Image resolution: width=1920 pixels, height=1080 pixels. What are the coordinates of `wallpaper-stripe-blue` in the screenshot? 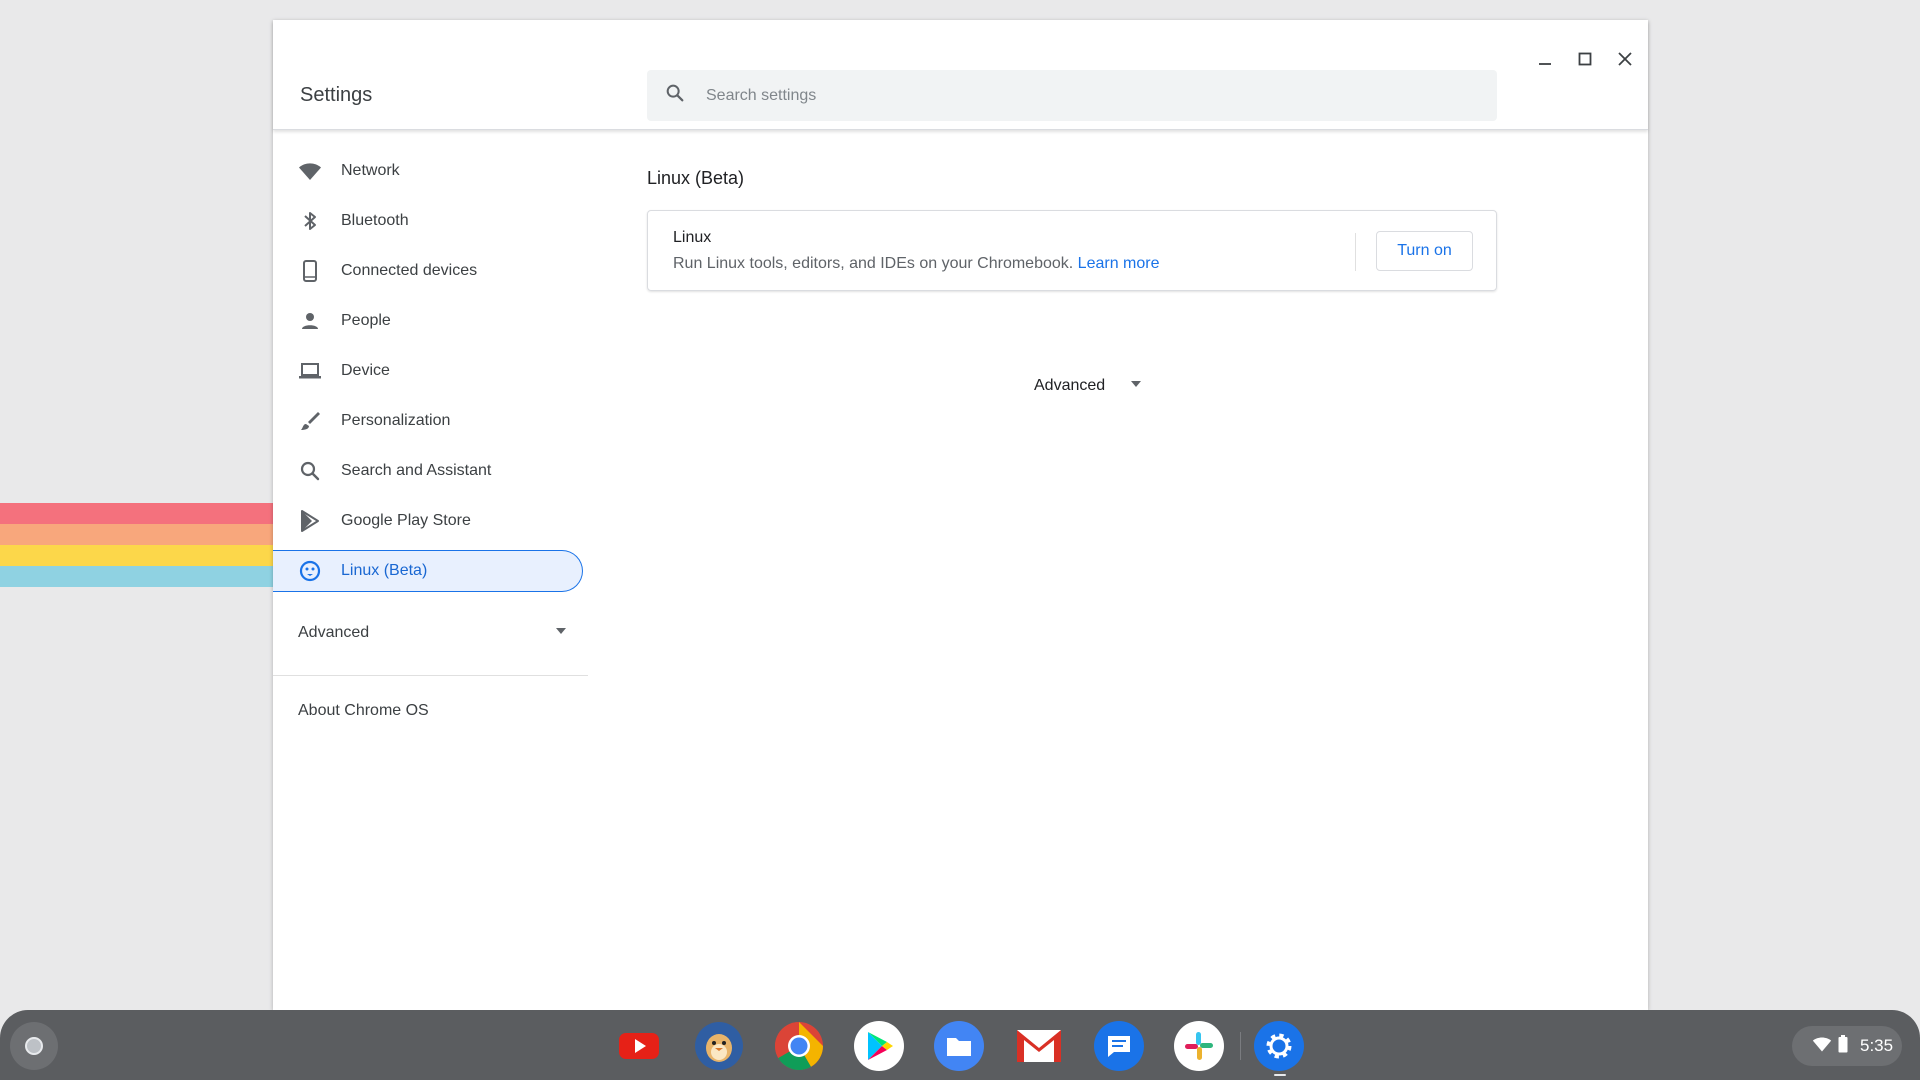 It's located at (140, 576).